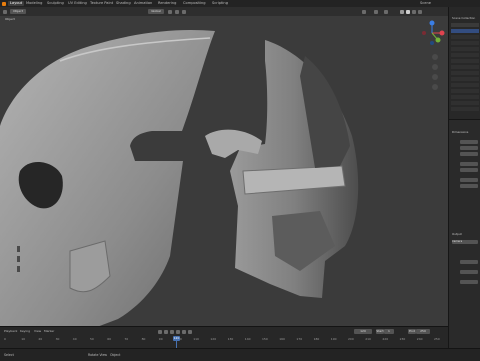  I want to click on pivot-icon, so click(170, 11).